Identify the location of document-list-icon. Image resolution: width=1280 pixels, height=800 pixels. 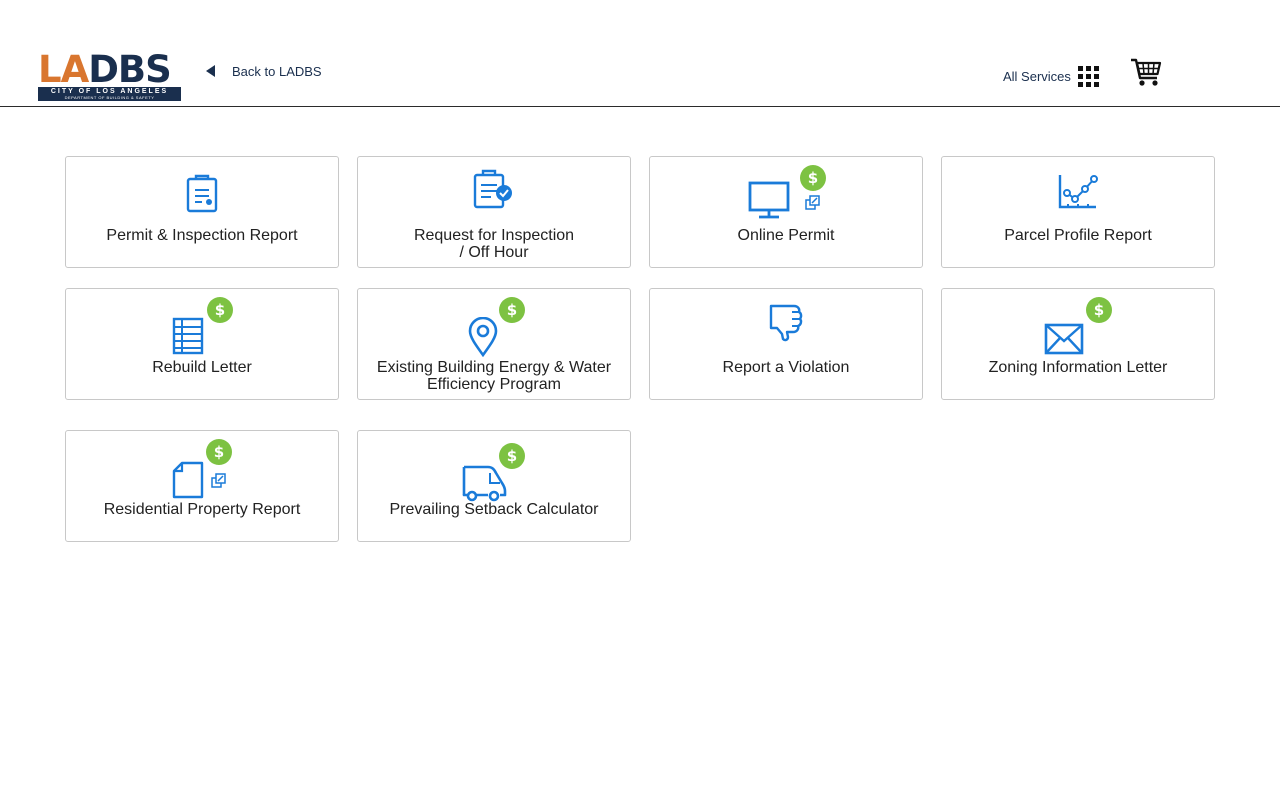
(188, 336).